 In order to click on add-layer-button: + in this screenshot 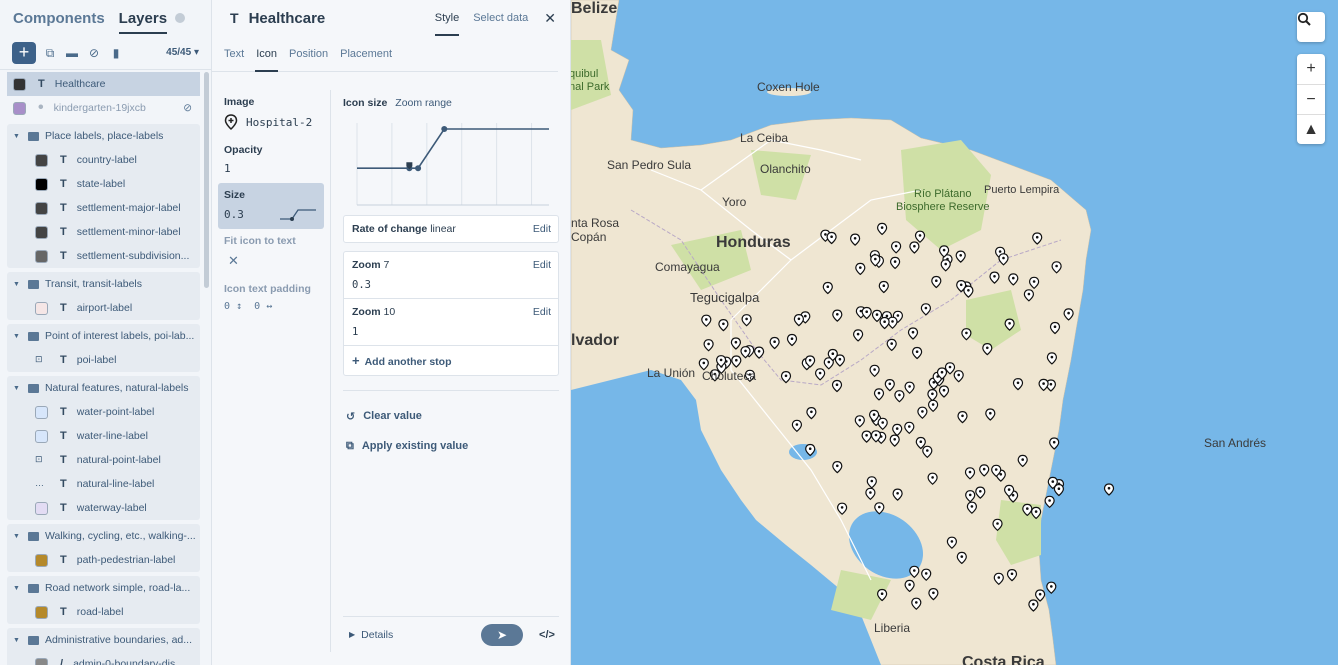, I will do `click(24, 52)`.